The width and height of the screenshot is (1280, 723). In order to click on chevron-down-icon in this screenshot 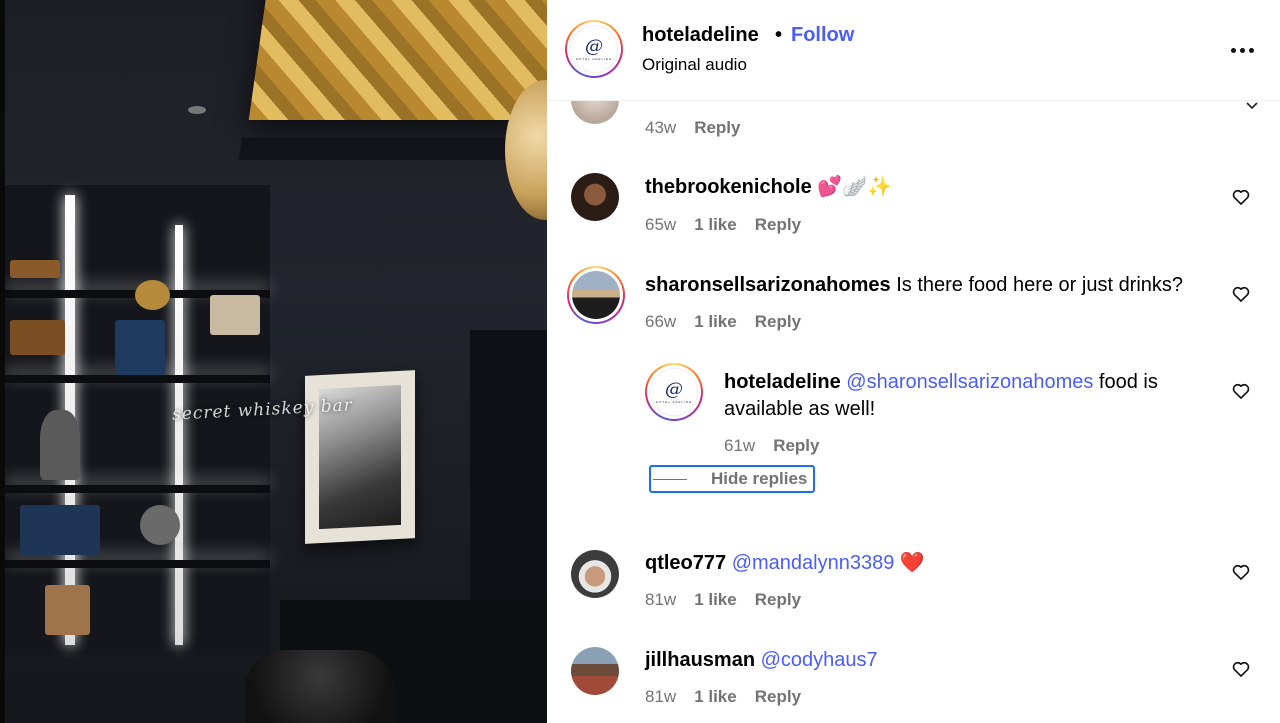, I will do `click(1252, 106)`.